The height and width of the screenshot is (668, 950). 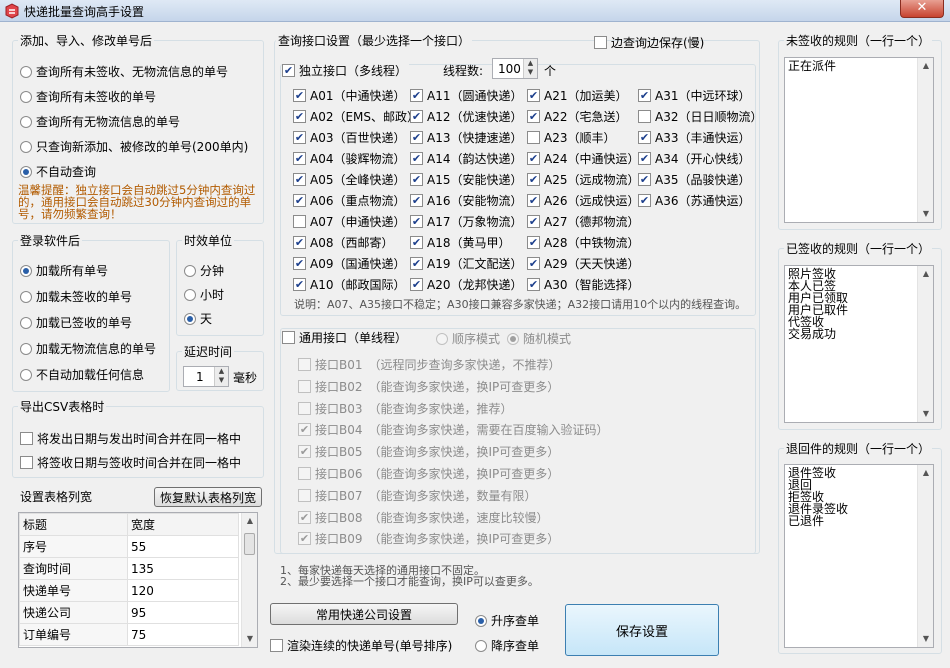 I want to click on api-checkbox: ✔ A35（品骏快递）, so click(x=694, y=179).